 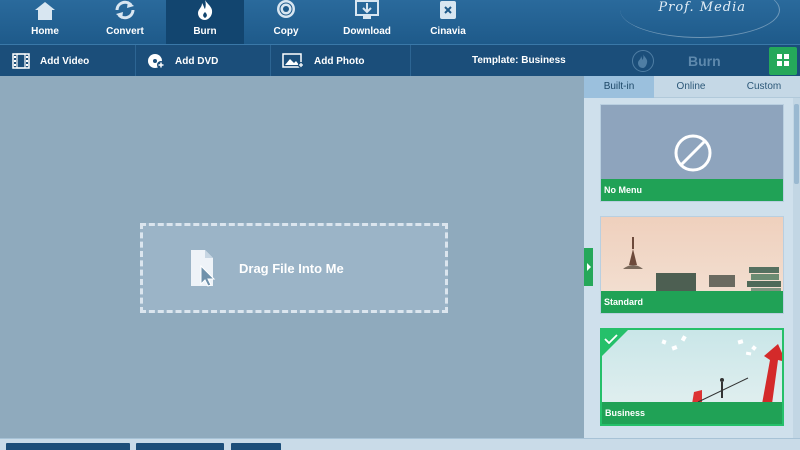 What do you see at coordinates (286, 31) in the screenshot?
I see `nav-copy-label: Copy` at bounding box center [286, 31].